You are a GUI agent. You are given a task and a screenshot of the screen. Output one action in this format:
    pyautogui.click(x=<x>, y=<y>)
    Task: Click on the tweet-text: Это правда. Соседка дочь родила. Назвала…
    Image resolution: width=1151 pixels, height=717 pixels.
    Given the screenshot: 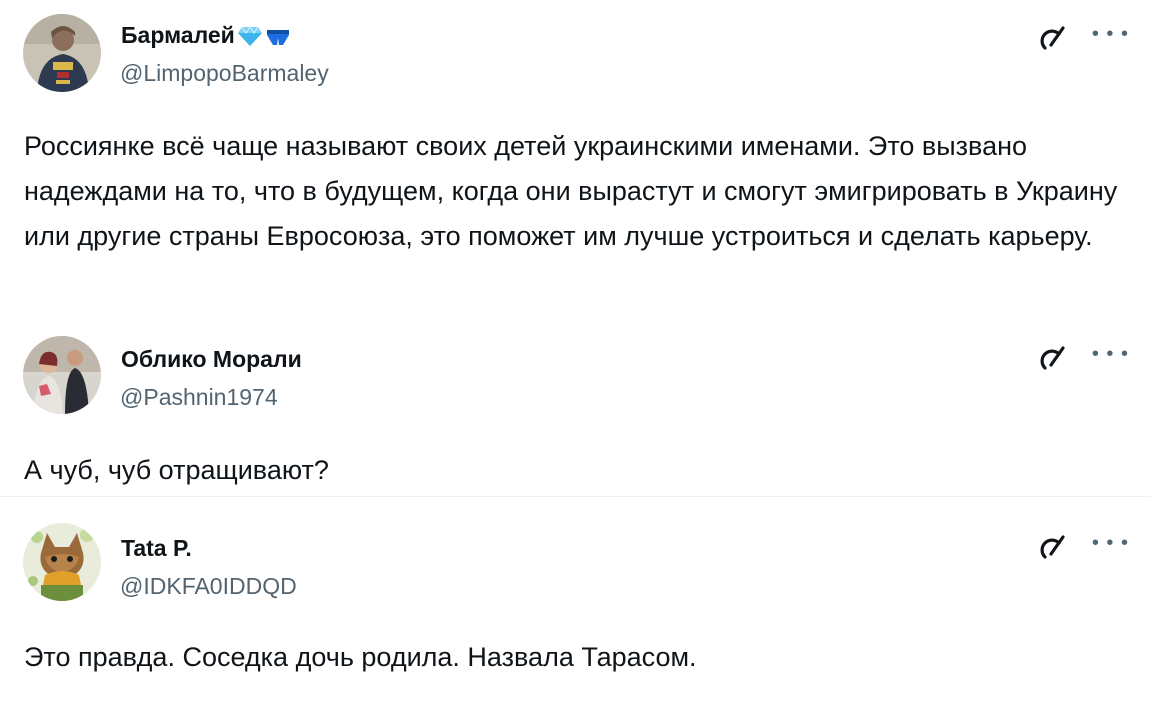 What is the action you would take?
    pyautogui.click(x=360, y=657)
    